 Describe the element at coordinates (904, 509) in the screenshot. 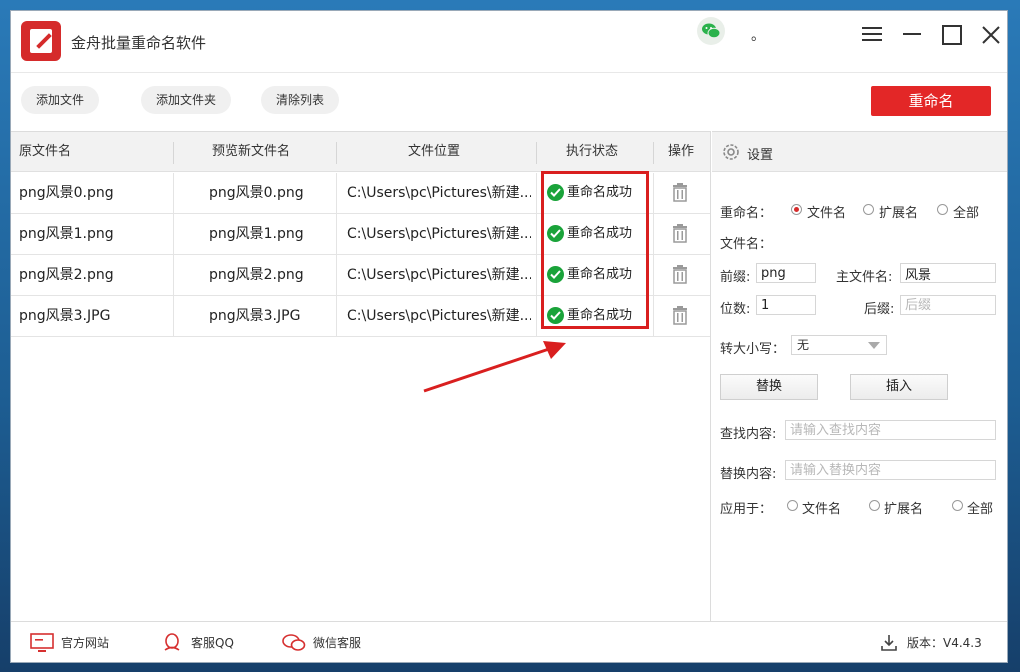

I see `apply-extension-label: 扩展名` at that location.